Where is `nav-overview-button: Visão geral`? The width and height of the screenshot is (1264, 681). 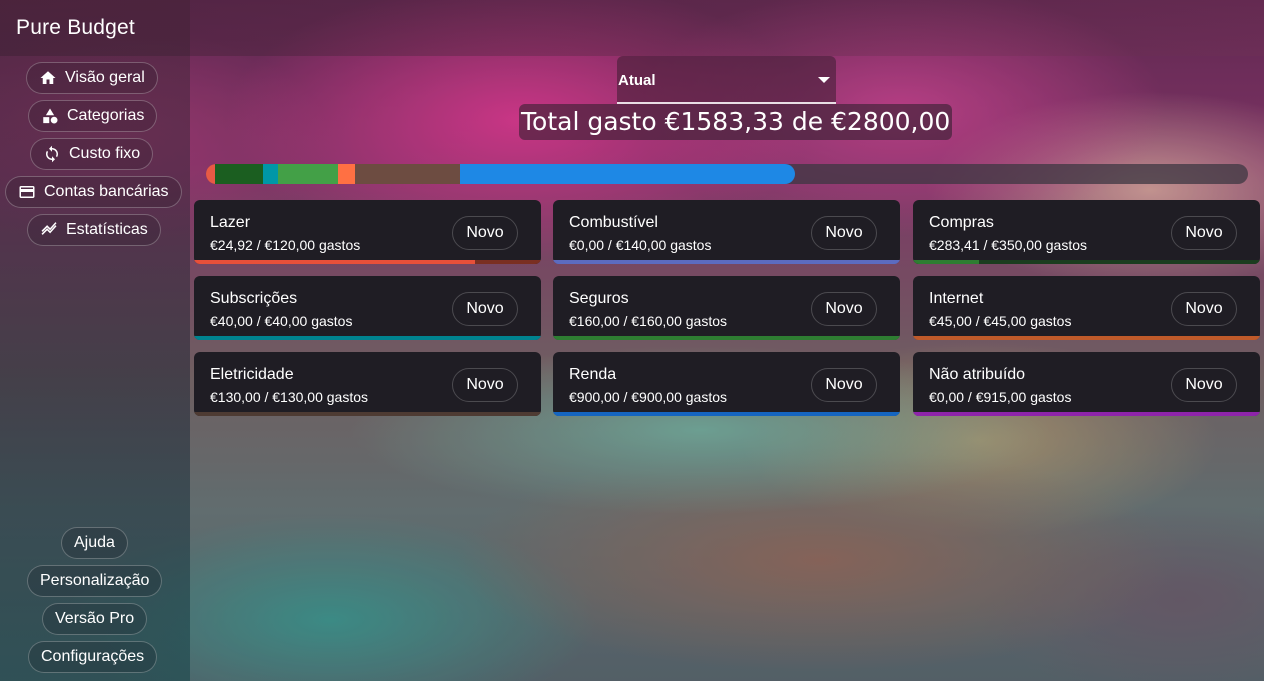 nav-overview-button: Visão geral is located at coordinates (92, 78).